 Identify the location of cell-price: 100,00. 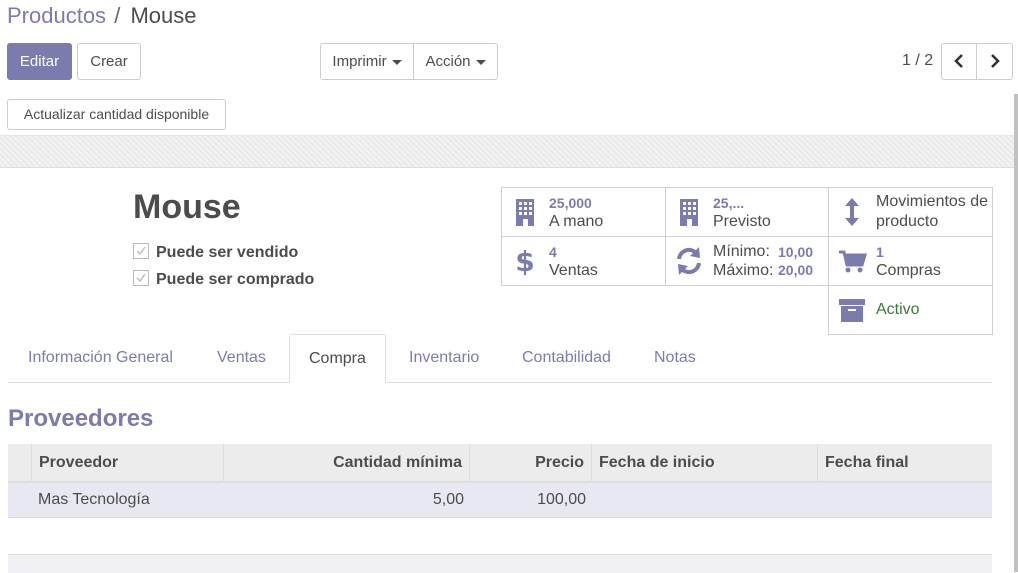
(561, 499).